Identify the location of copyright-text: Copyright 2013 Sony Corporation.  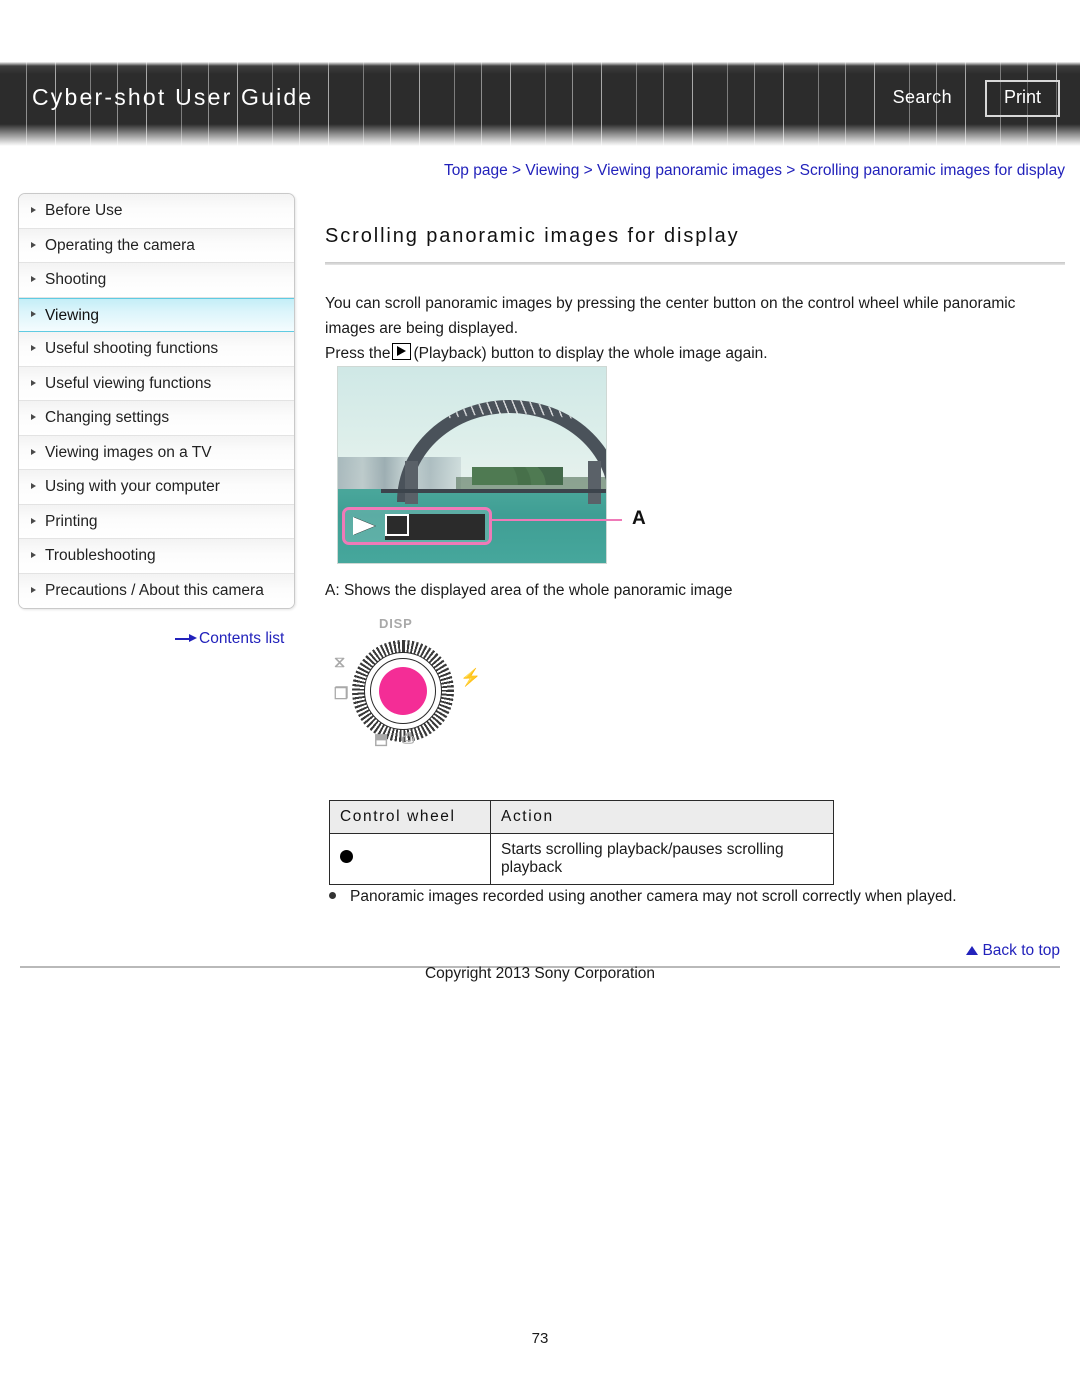
(540, 973).